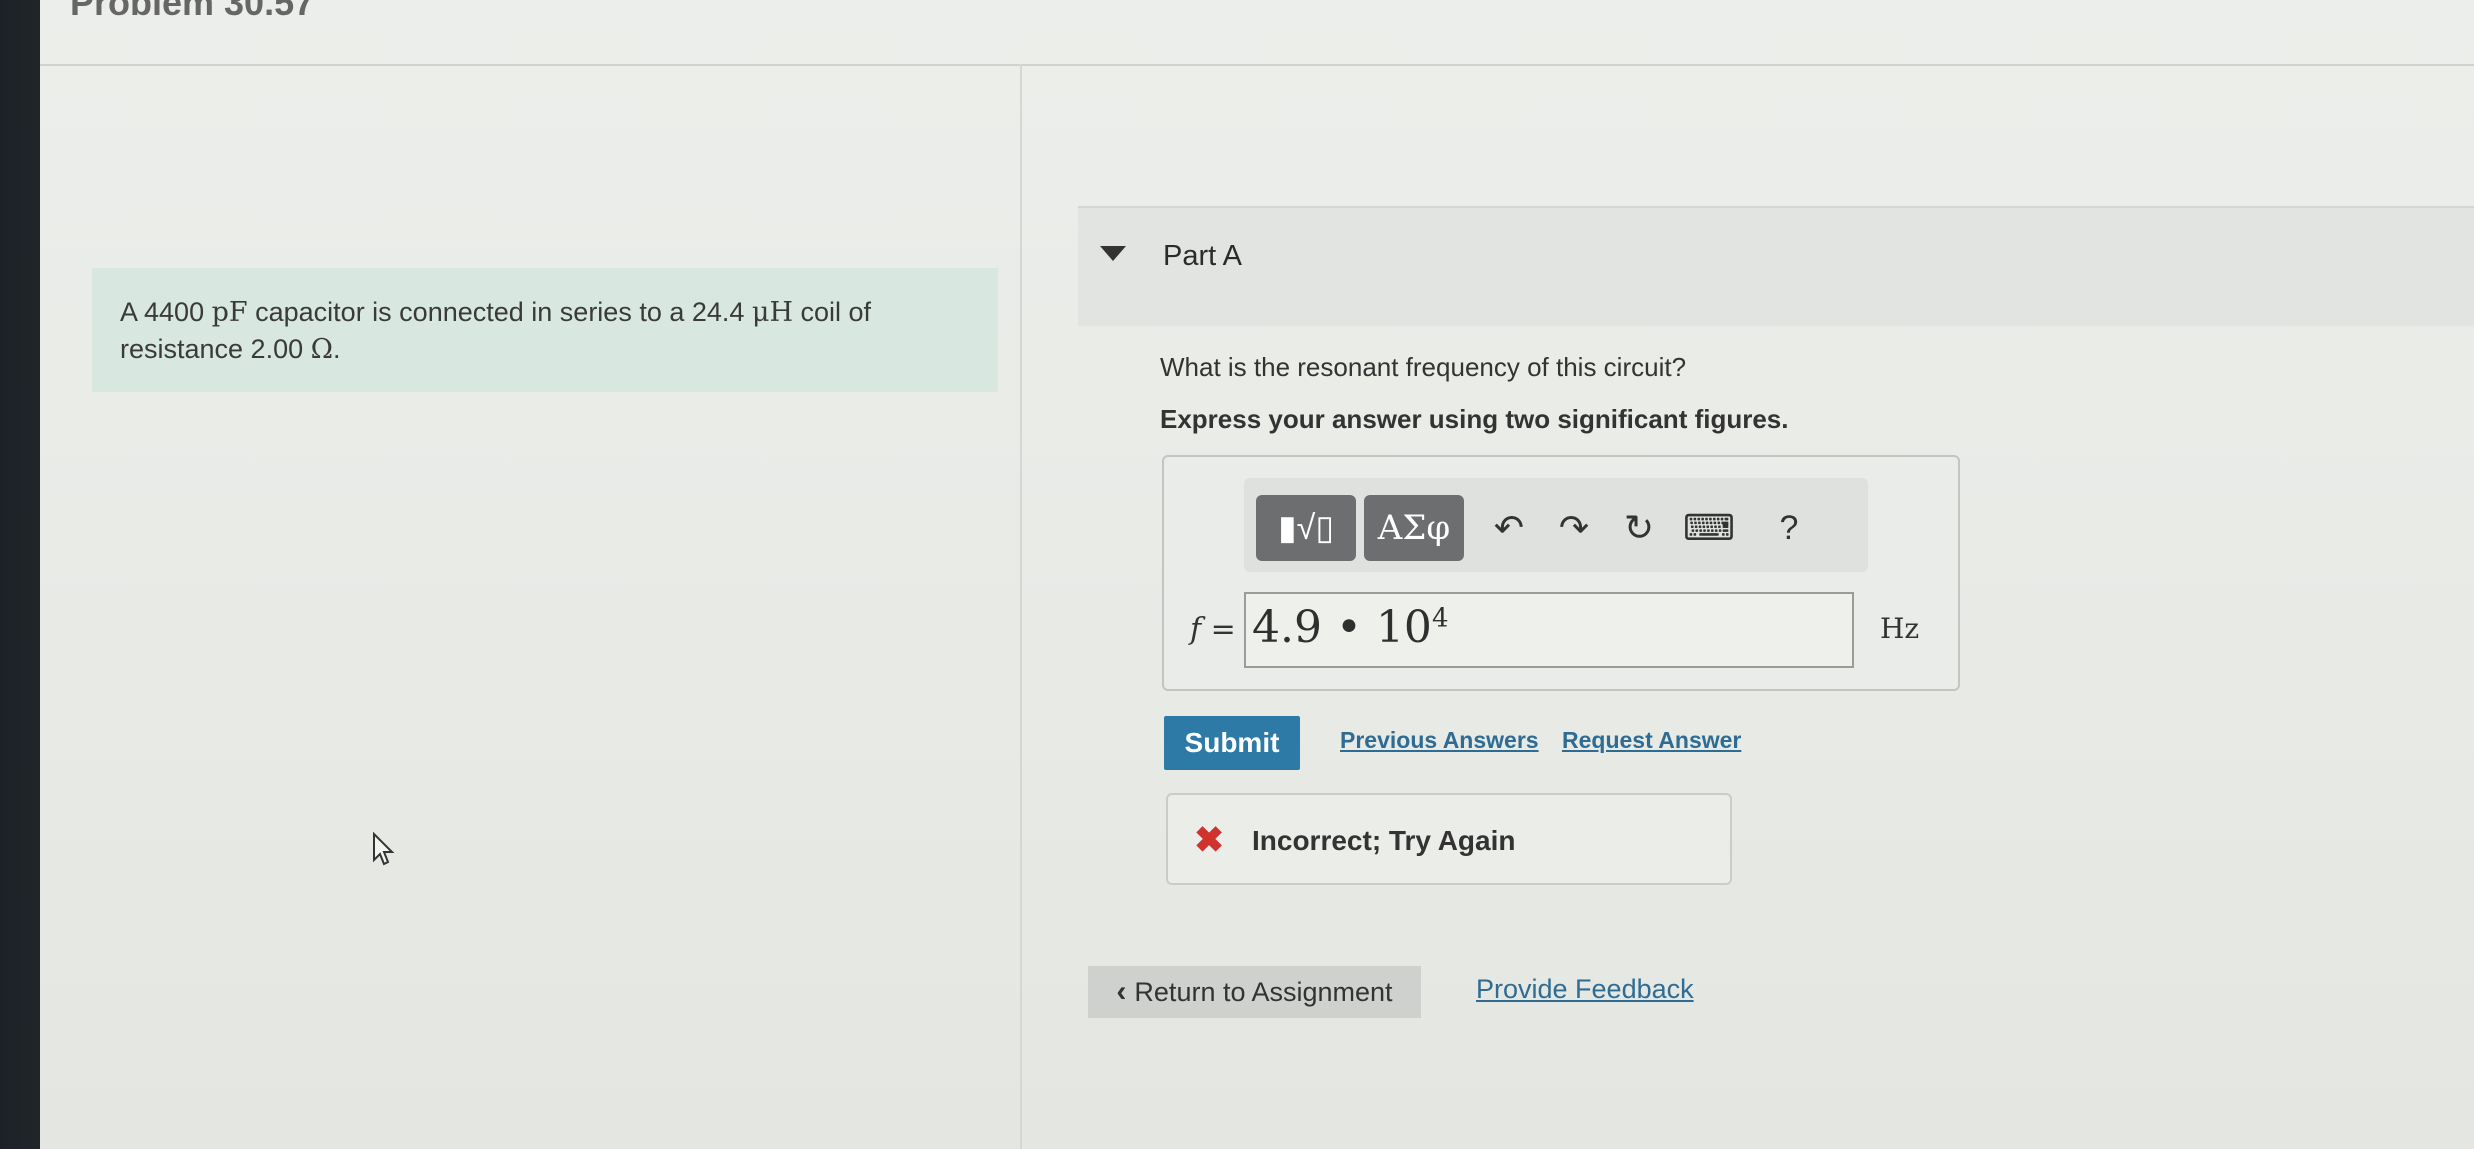  Describe the element at coordinates (1403, 627) in the screenshot. I see `answer-base: 10` at that location.